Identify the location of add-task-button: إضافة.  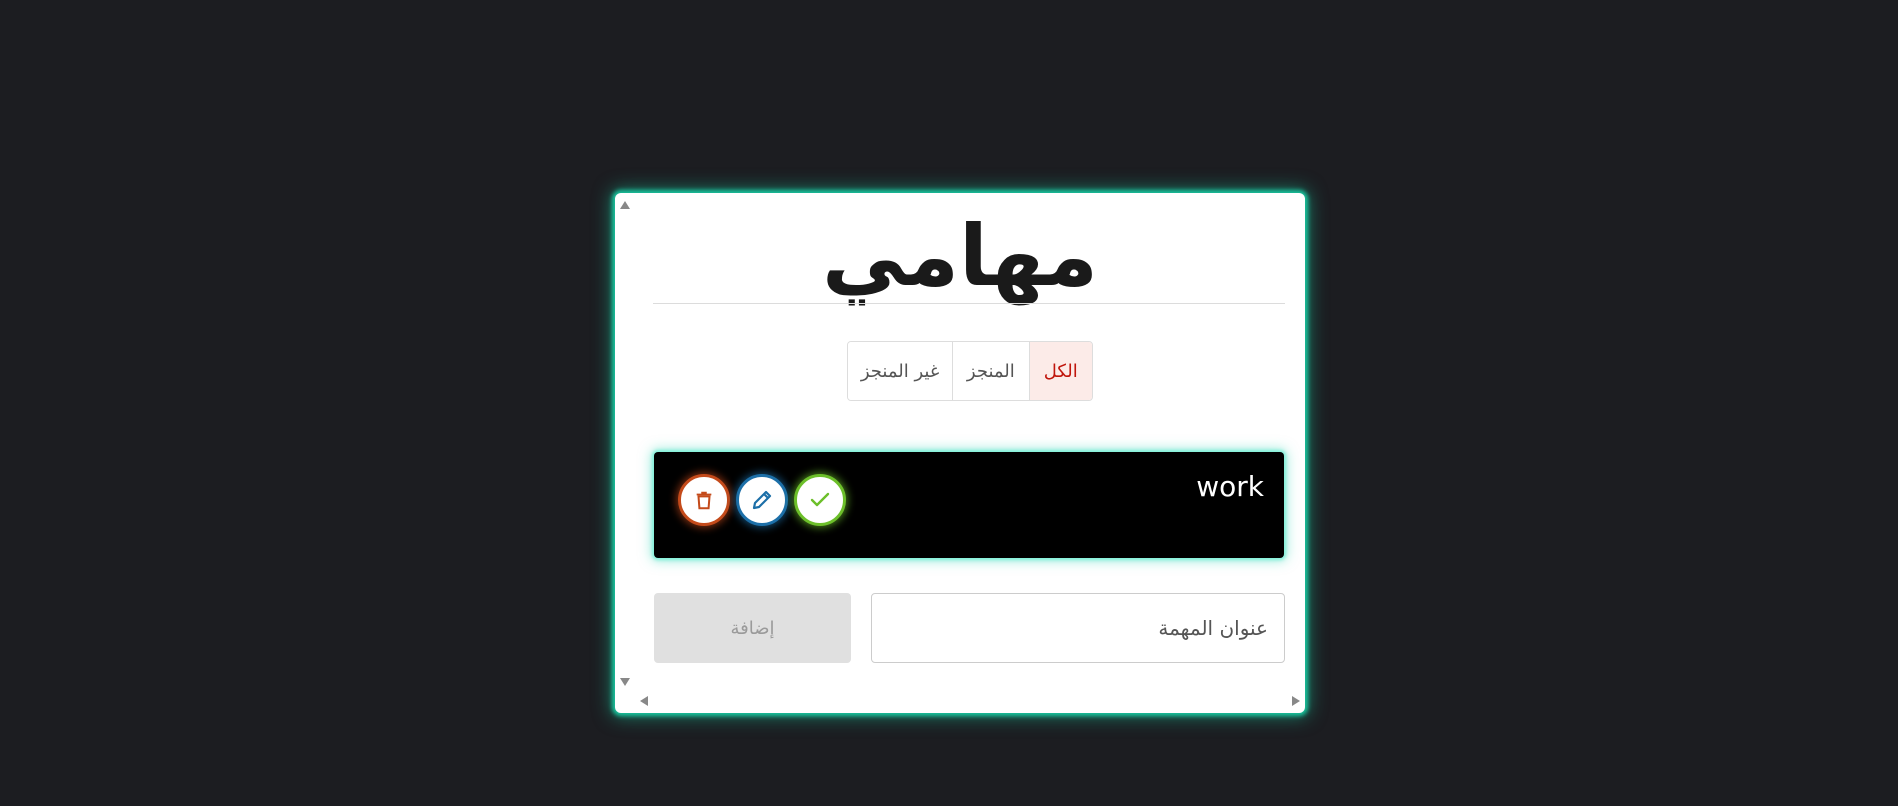
(752, 628).